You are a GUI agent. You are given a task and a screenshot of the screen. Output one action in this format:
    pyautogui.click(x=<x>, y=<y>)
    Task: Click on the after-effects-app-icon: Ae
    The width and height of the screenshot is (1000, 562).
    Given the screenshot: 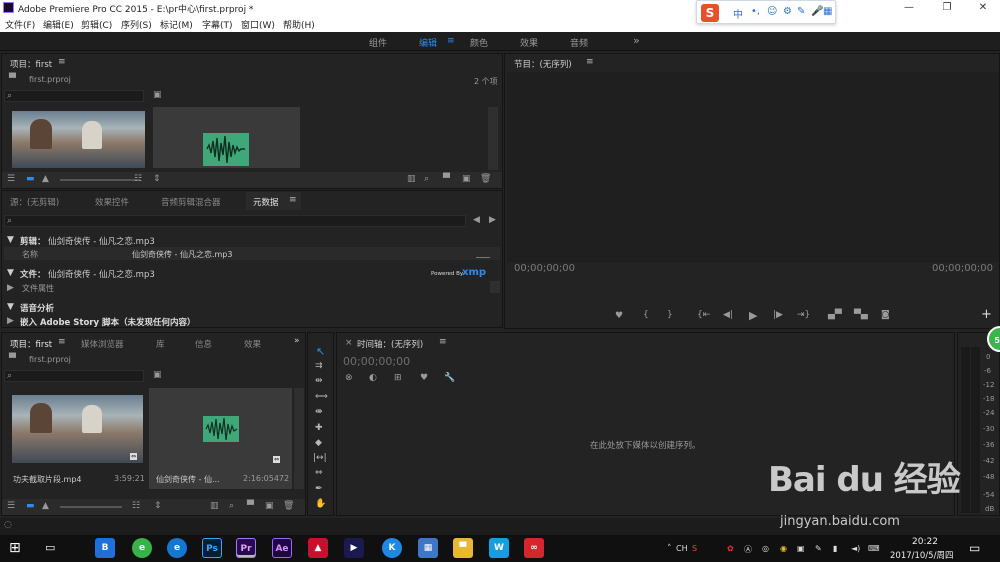 What is the action you would take?
    pyautogui.click(x=282, y=548)
    